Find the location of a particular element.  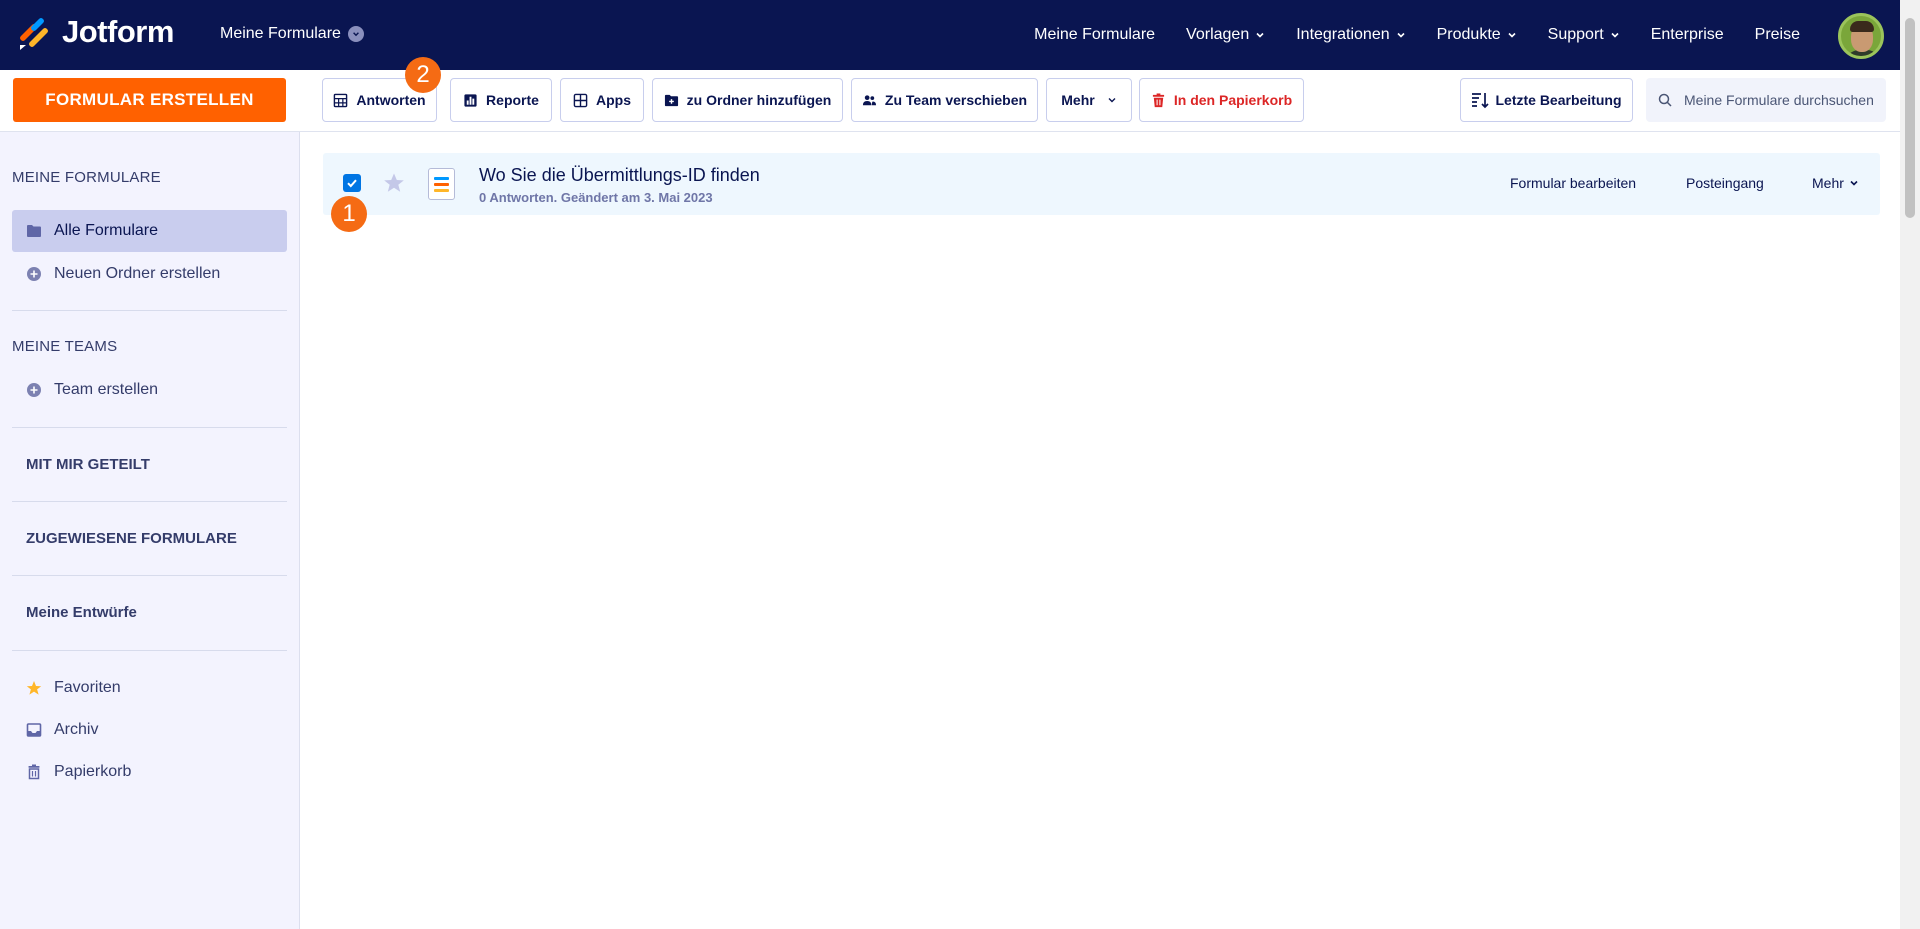

sidebar-item-favorites: Favoriten is located at coordinates (149, 688).